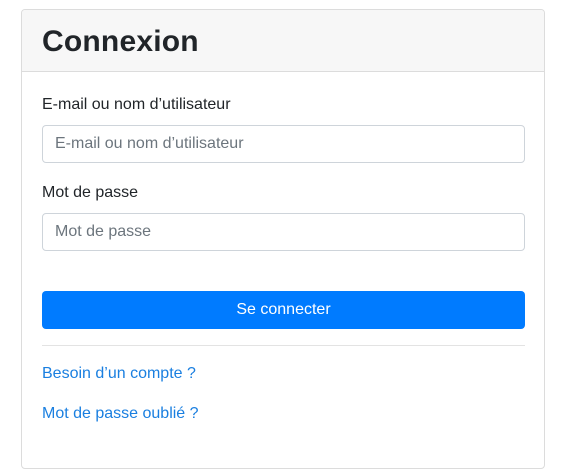  What do you see at coordinates (283, 41) in the screenshot?
I see `card-header: Connexion` at bounding box center [283, 41].